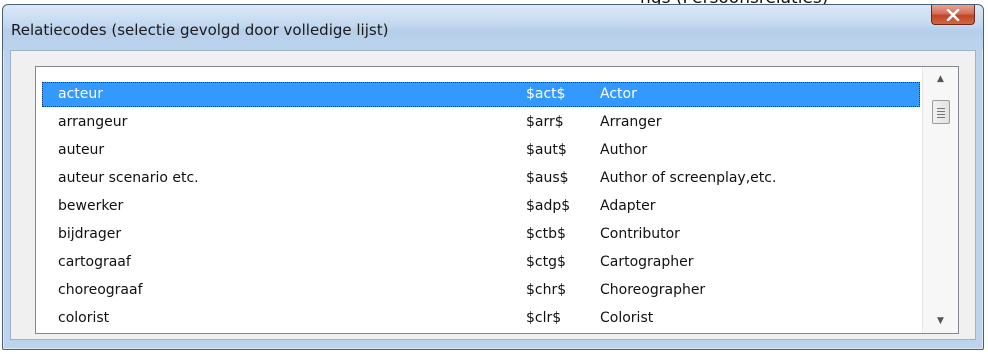  I want to click on list-item-code: $chr$, so click(546, 290).